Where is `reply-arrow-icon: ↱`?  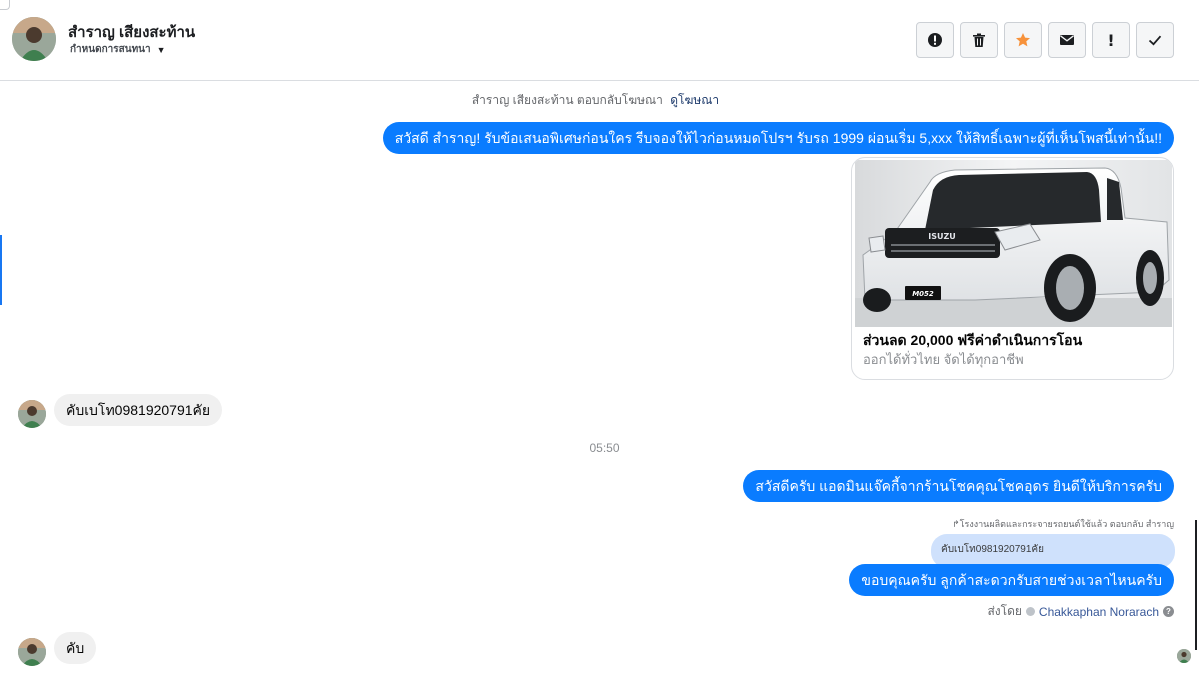 reply-arrow-icon: ↱ is located at coordinates (956, 524).